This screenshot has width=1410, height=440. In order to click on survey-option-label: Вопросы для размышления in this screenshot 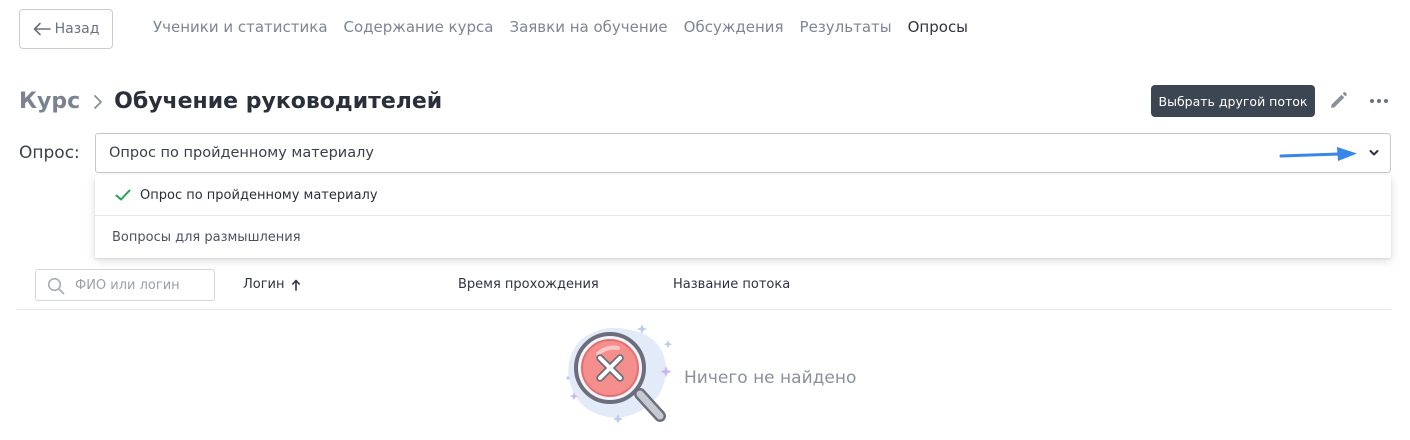, I will do `click(206, 237)`.